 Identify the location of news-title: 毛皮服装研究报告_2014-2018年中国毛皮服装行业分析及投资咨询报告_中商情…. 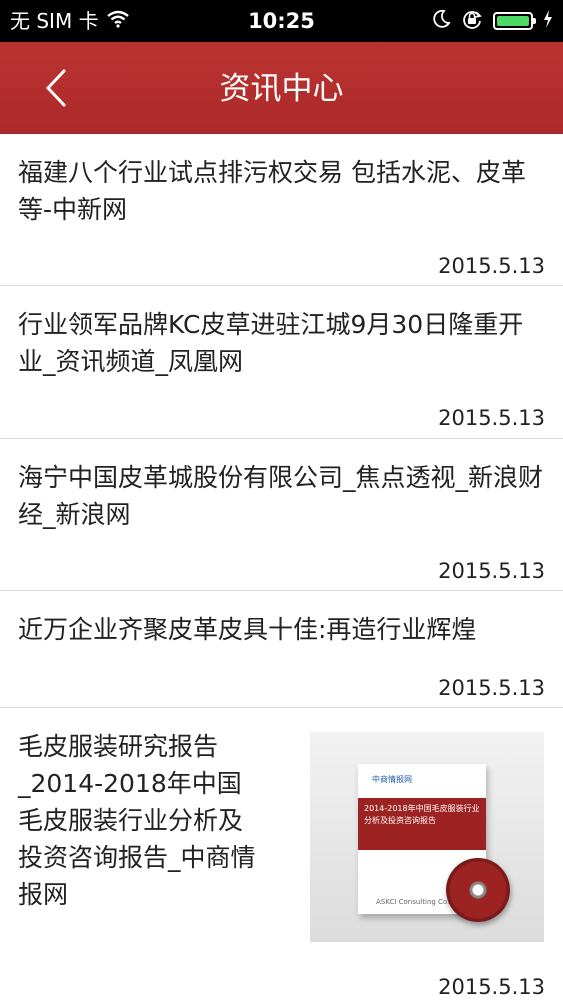
(137, 820).